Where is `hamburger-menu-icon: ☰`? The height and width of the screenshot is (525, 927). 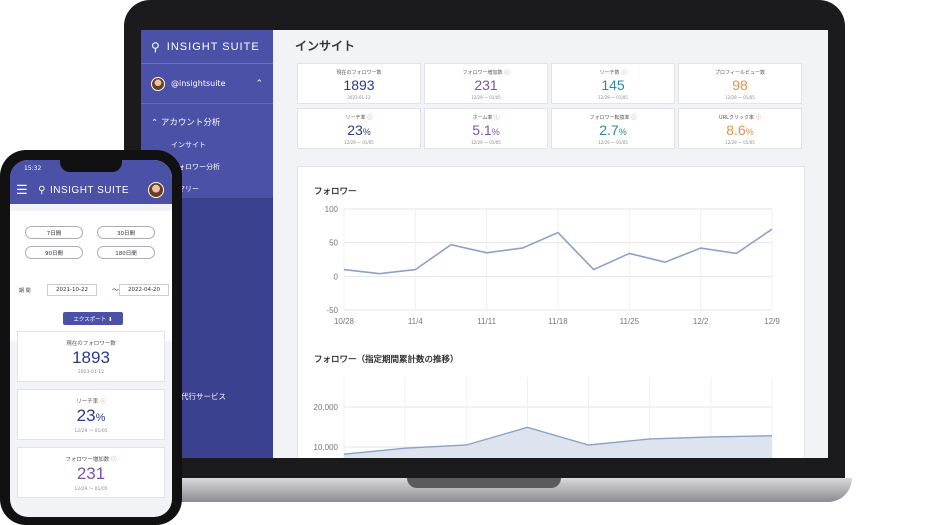
hamburger-menu-icon: ☰ is located at coordinates (22, 190).